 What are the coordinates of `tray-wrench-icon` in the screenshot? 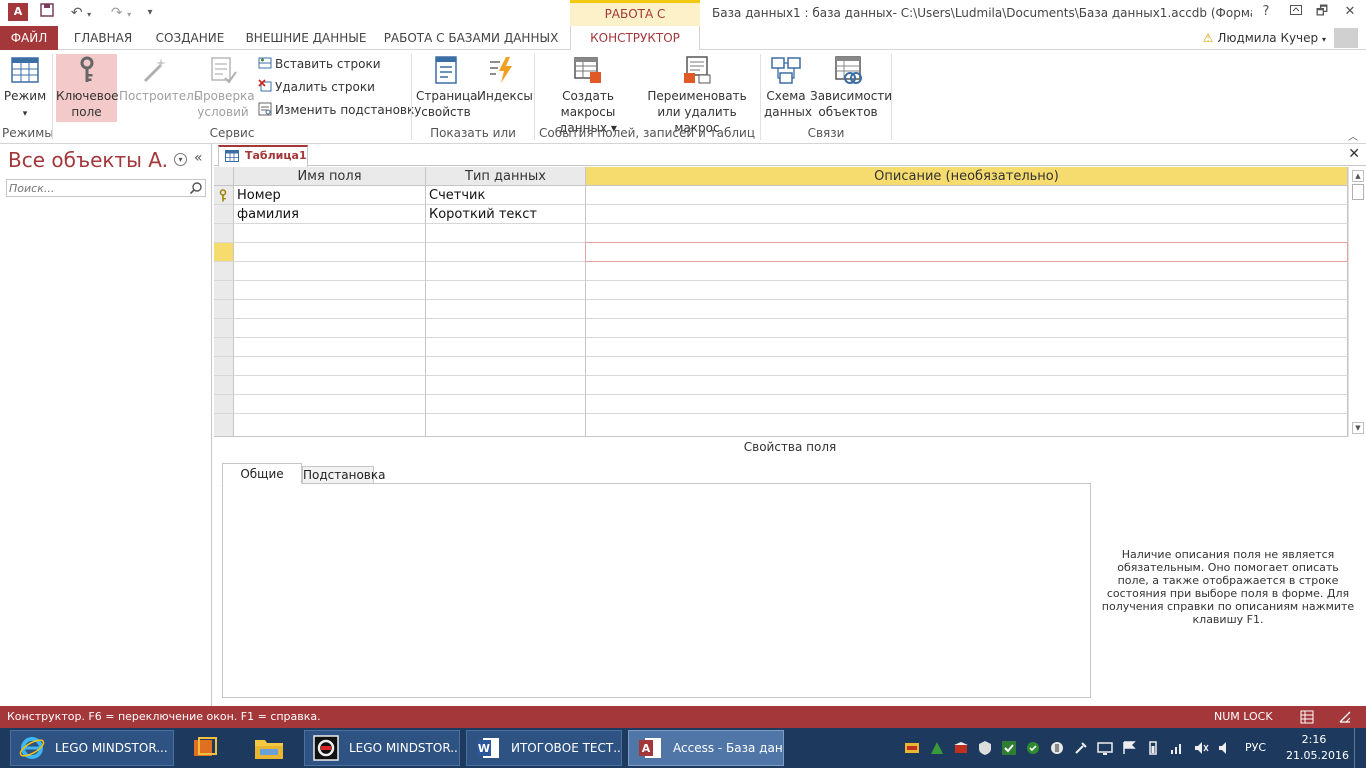 It's located at (1081, 748).